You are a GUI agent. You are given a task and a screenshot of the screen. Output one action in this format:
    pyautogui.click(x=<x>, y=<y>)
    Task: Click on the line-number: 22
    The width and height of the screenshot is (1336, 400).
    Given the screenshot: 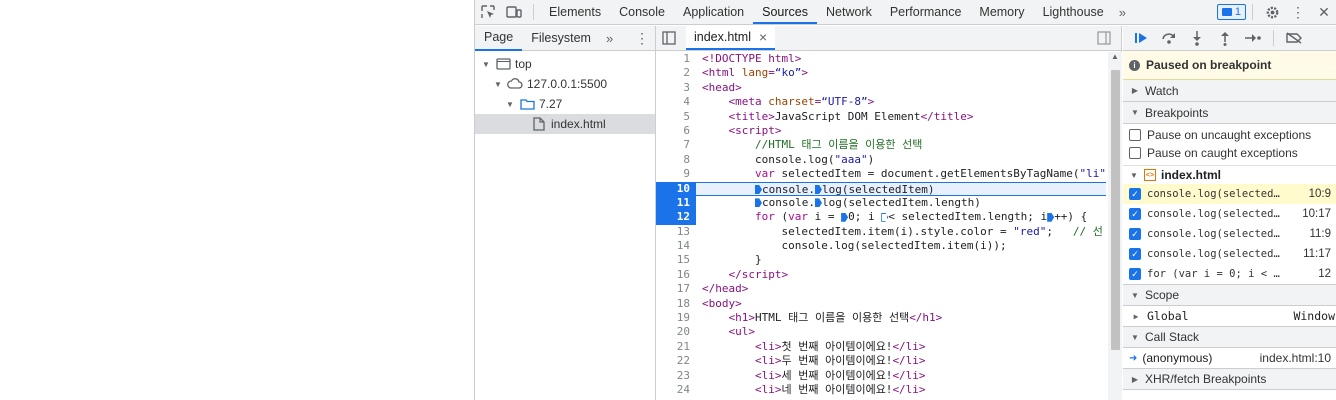 What is the action you would take?
    pyautogui.click(x=676, y=361)
    